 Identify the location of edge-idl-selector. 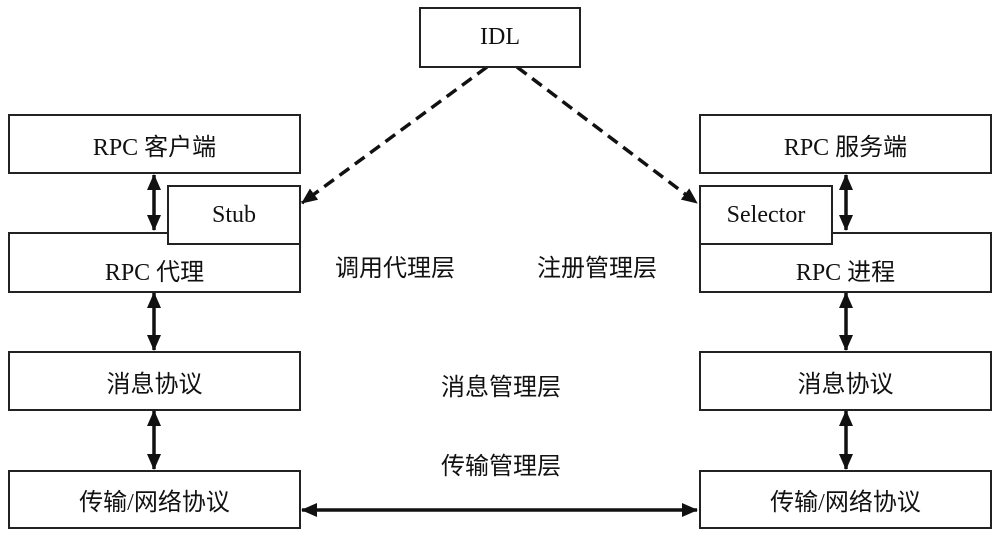
(607, 135).